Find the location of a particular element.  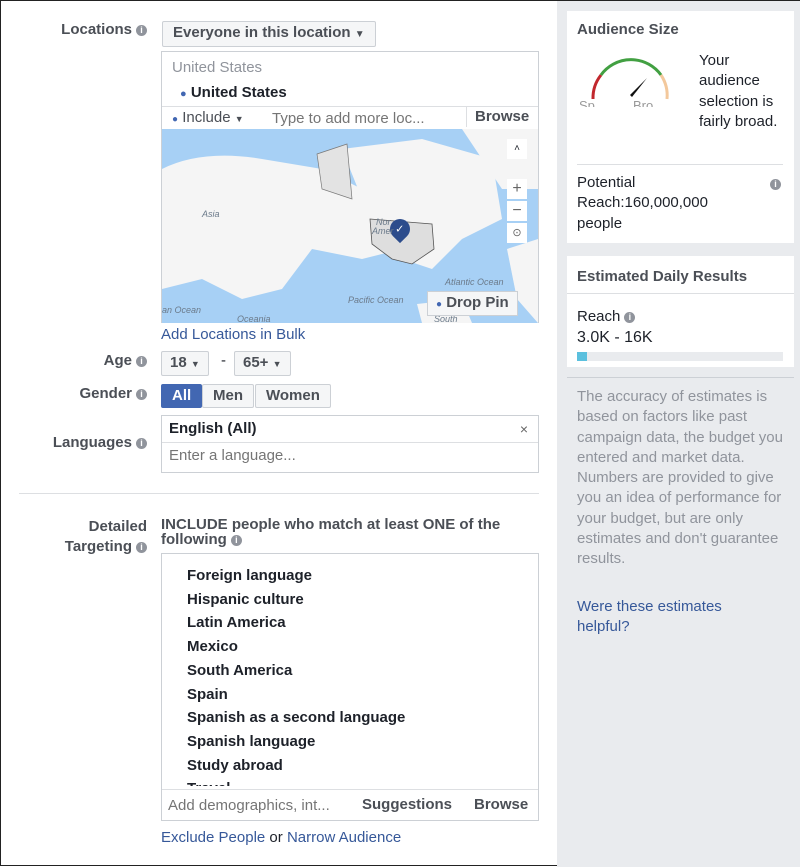

add-locations-bulk-link: Add Locations in Bulk is located at coordinates (233, 334).